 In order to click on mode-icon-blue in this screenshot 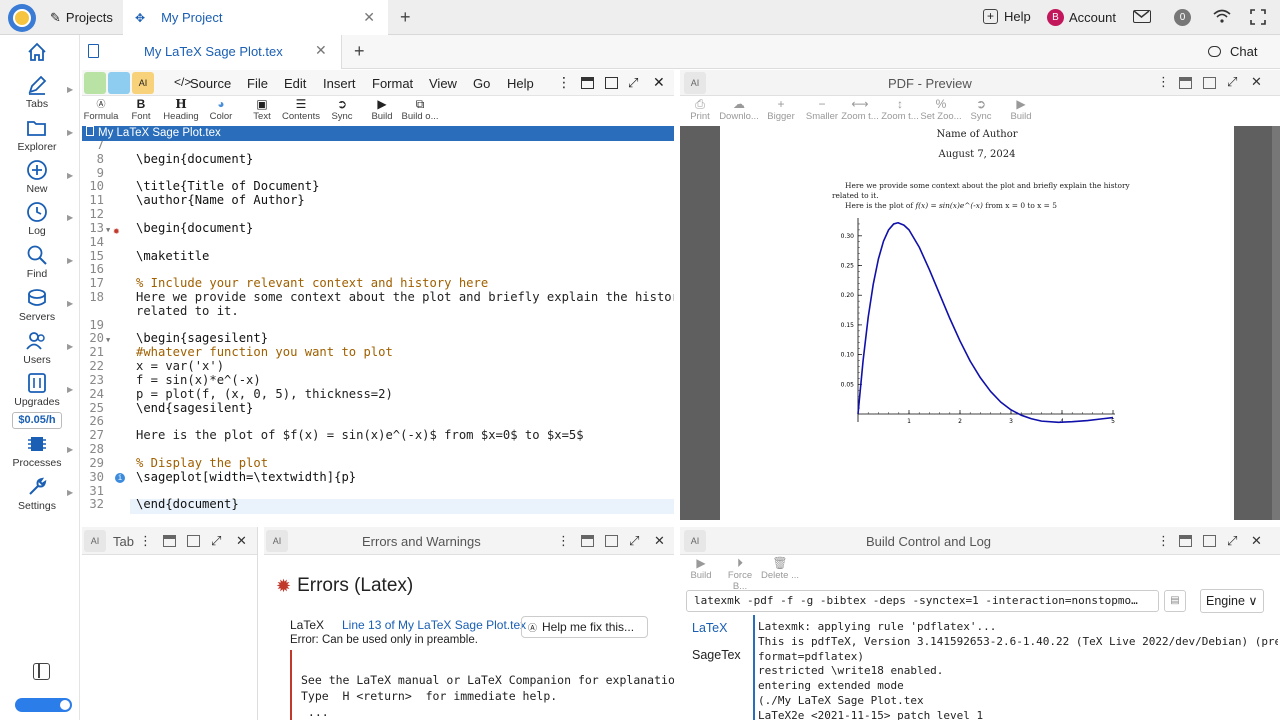, I will do `click(119, 83)`.